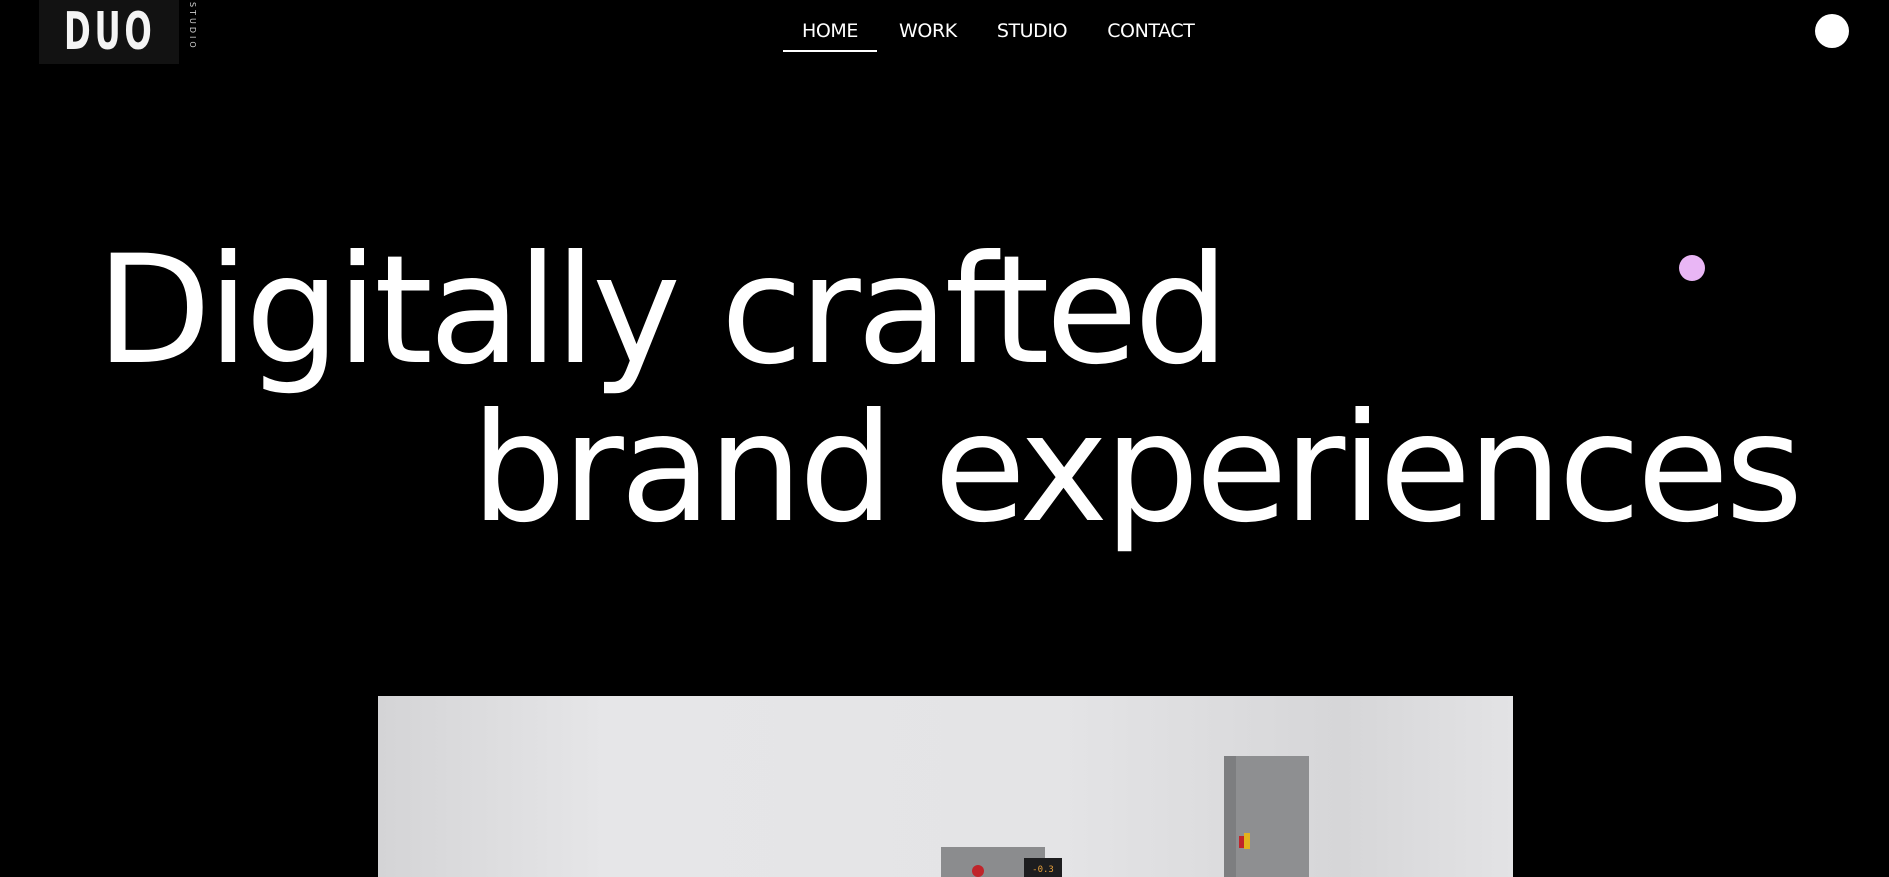  I want to click on hero-image-illustration: -0.3, so click(945, 786).